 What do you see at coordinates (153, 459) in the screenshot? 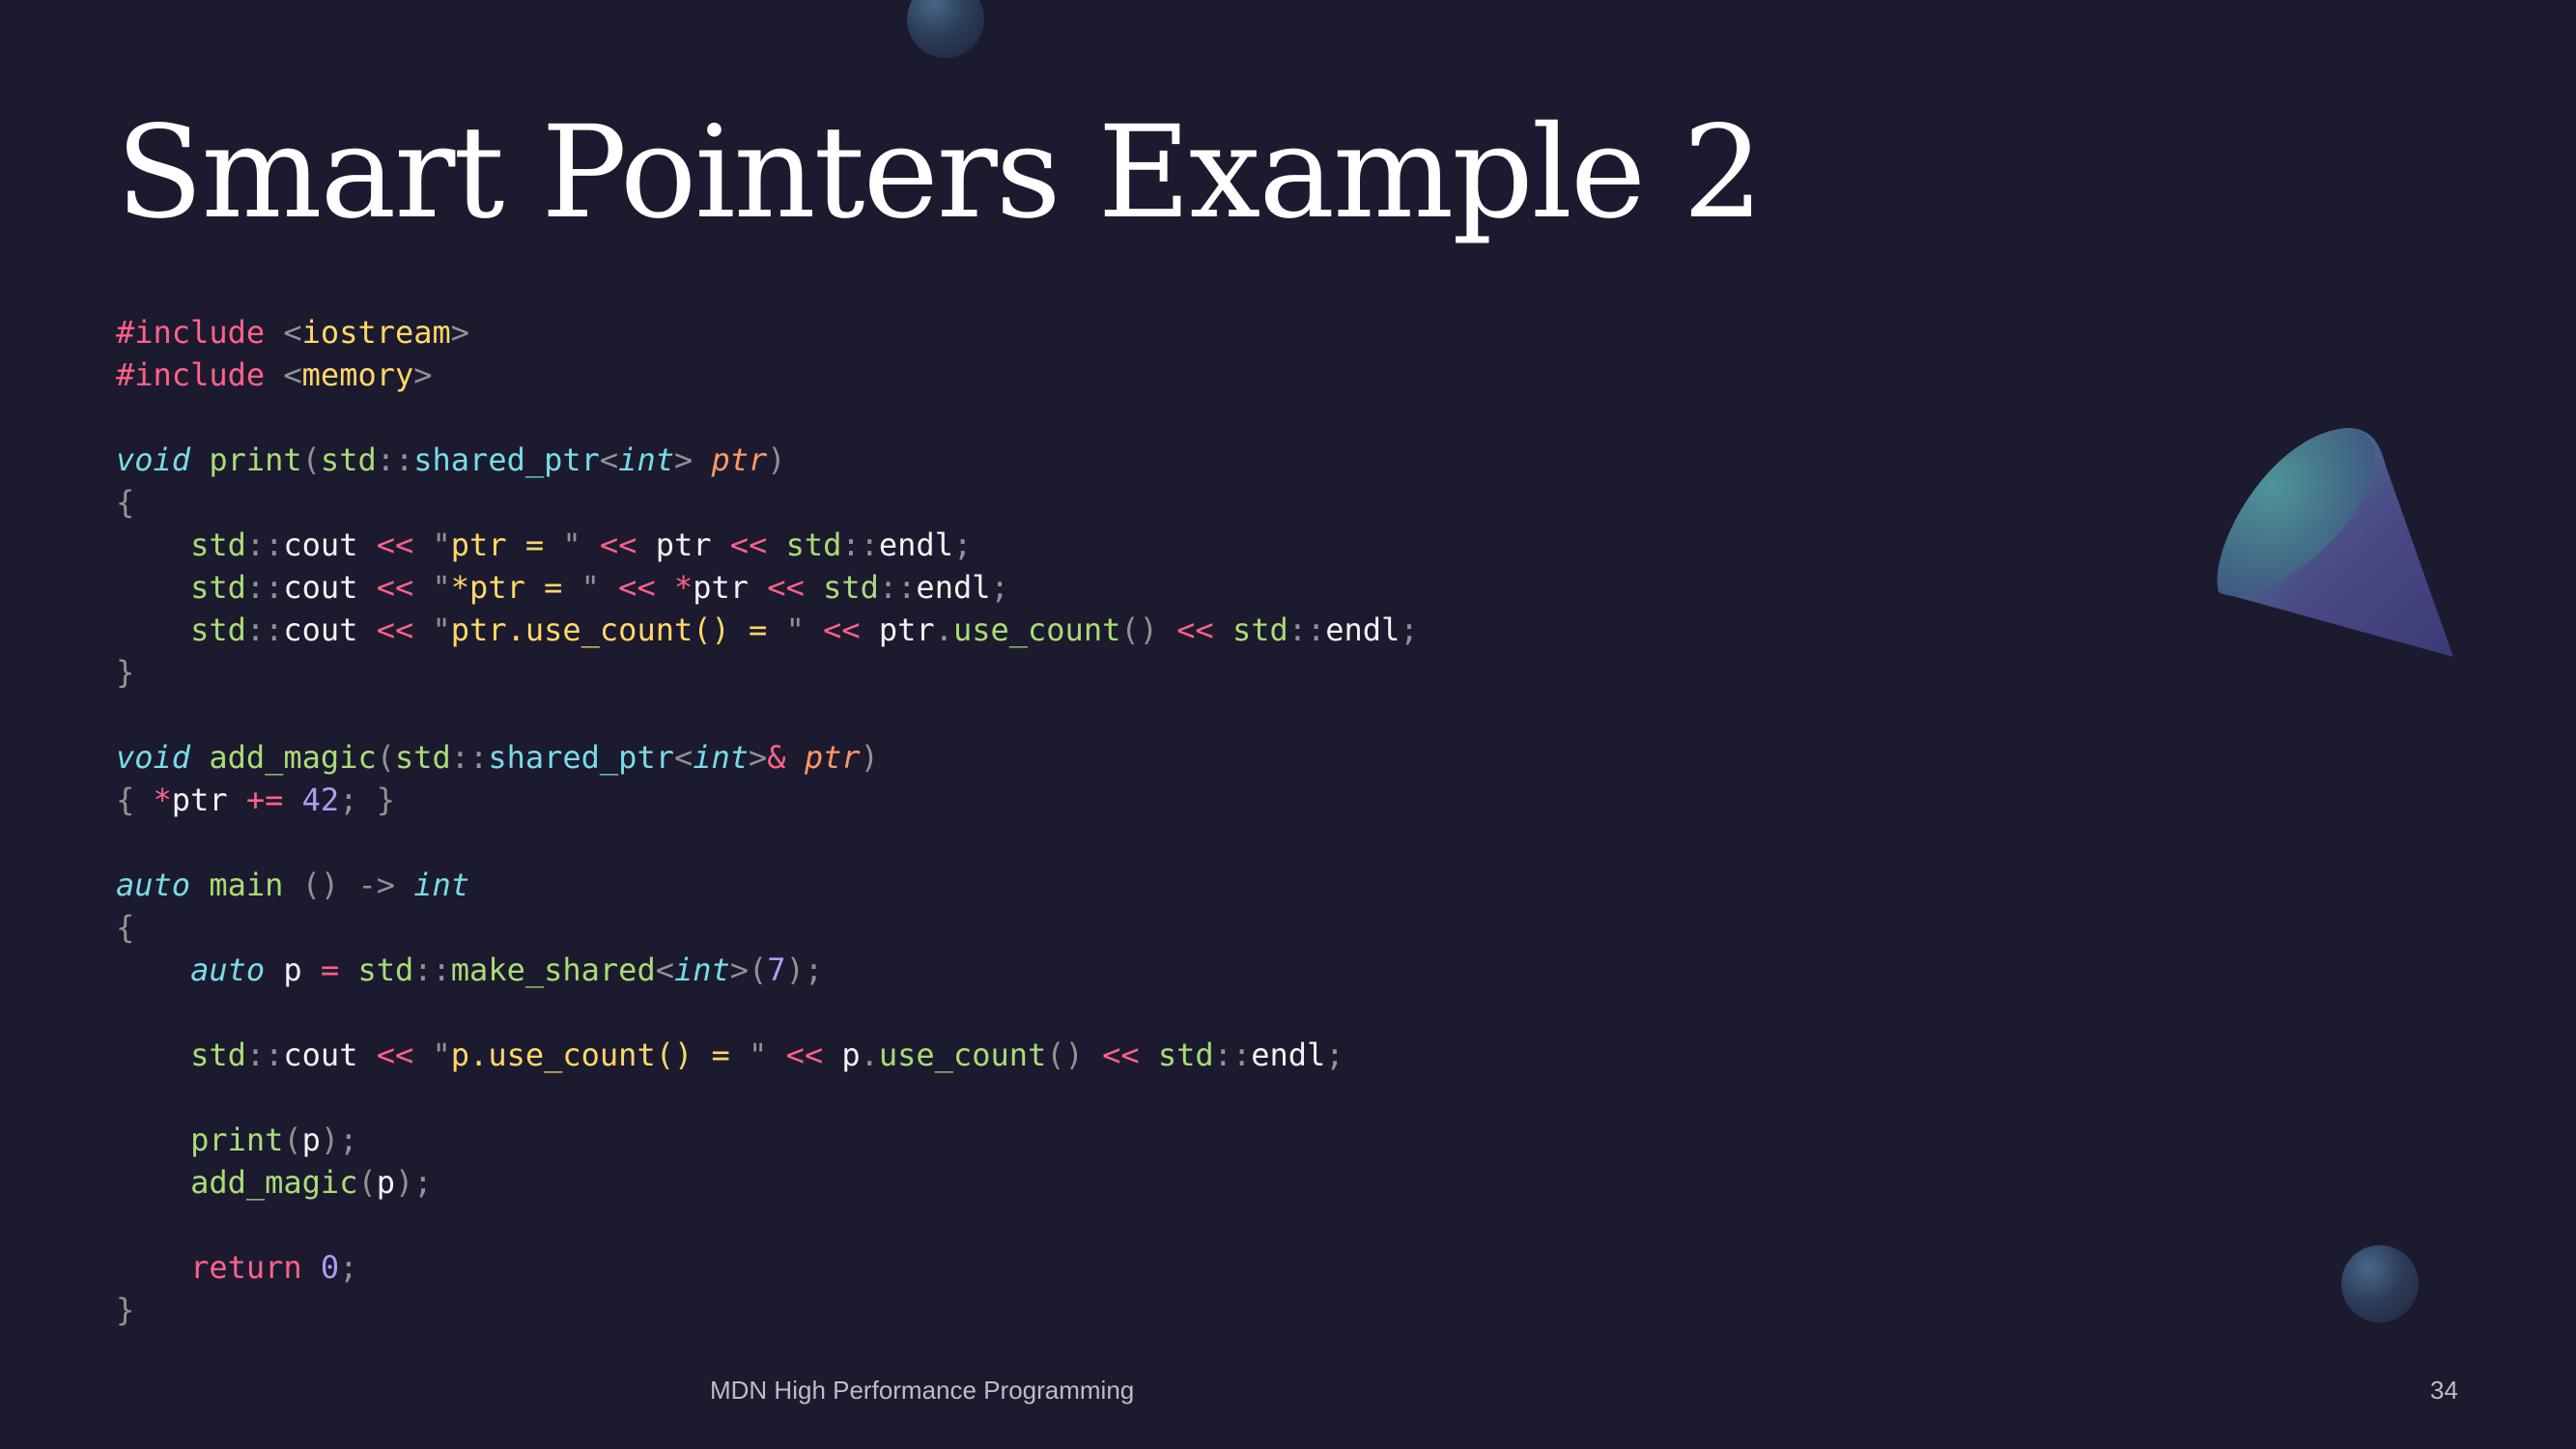
I see `code-token: void` at bounding box center [153, 459].